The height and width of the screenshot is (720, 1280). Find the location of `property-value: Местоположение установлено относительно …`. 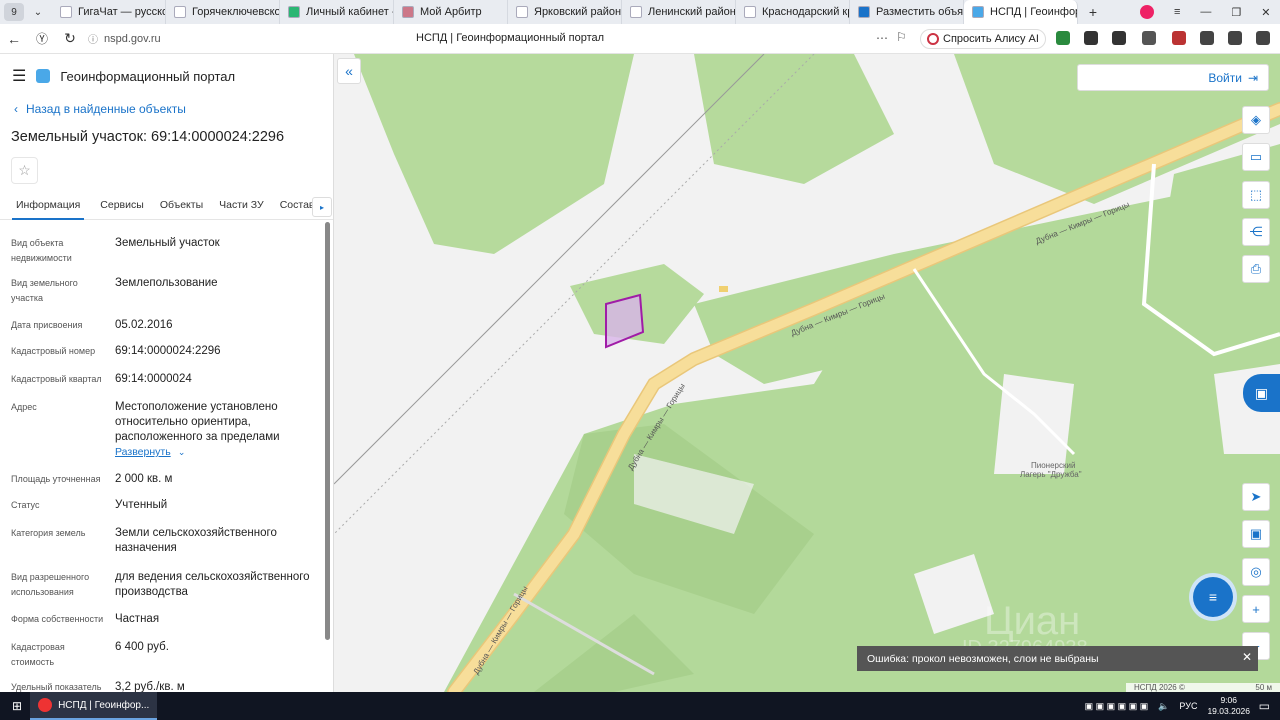

property-value: Местоположение установлено относительно … is located at coordinates (197, 422).